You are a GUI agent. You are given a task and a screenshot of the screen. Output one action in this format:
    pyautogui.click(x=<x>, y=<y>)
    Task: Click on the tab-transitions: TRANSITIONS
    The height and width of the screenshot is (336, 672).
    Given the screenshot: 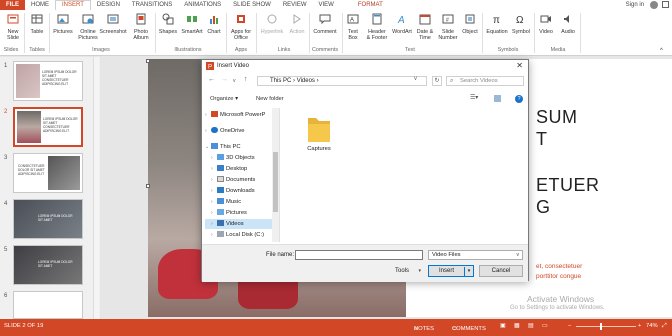 What is the action you would take?
    pyautogui.click(x=152, y=5)
    